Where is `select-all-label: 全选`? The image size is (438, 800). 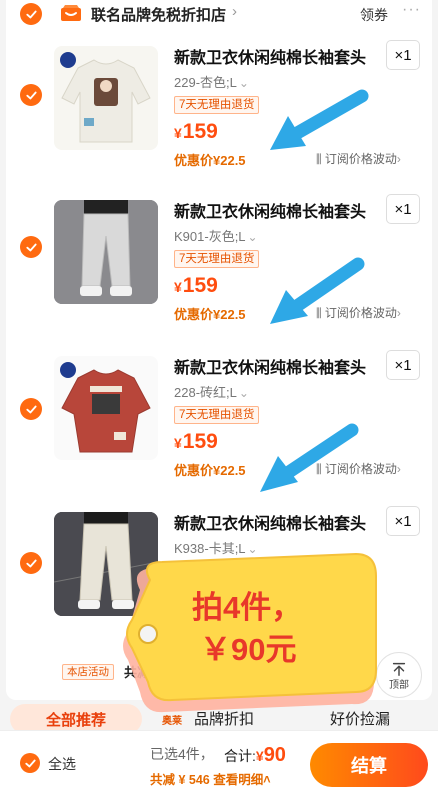
select-all-label: 全选 is located at coordinates (62, 764).